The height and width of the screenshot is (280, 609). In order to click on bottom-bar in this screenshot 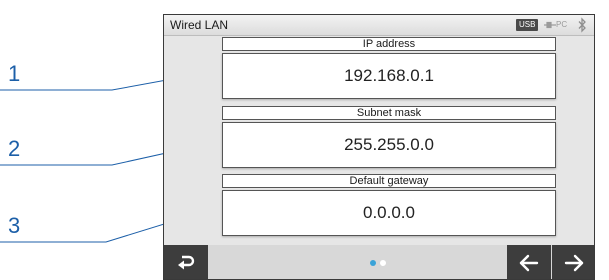, I will do `click(379, 262)`.